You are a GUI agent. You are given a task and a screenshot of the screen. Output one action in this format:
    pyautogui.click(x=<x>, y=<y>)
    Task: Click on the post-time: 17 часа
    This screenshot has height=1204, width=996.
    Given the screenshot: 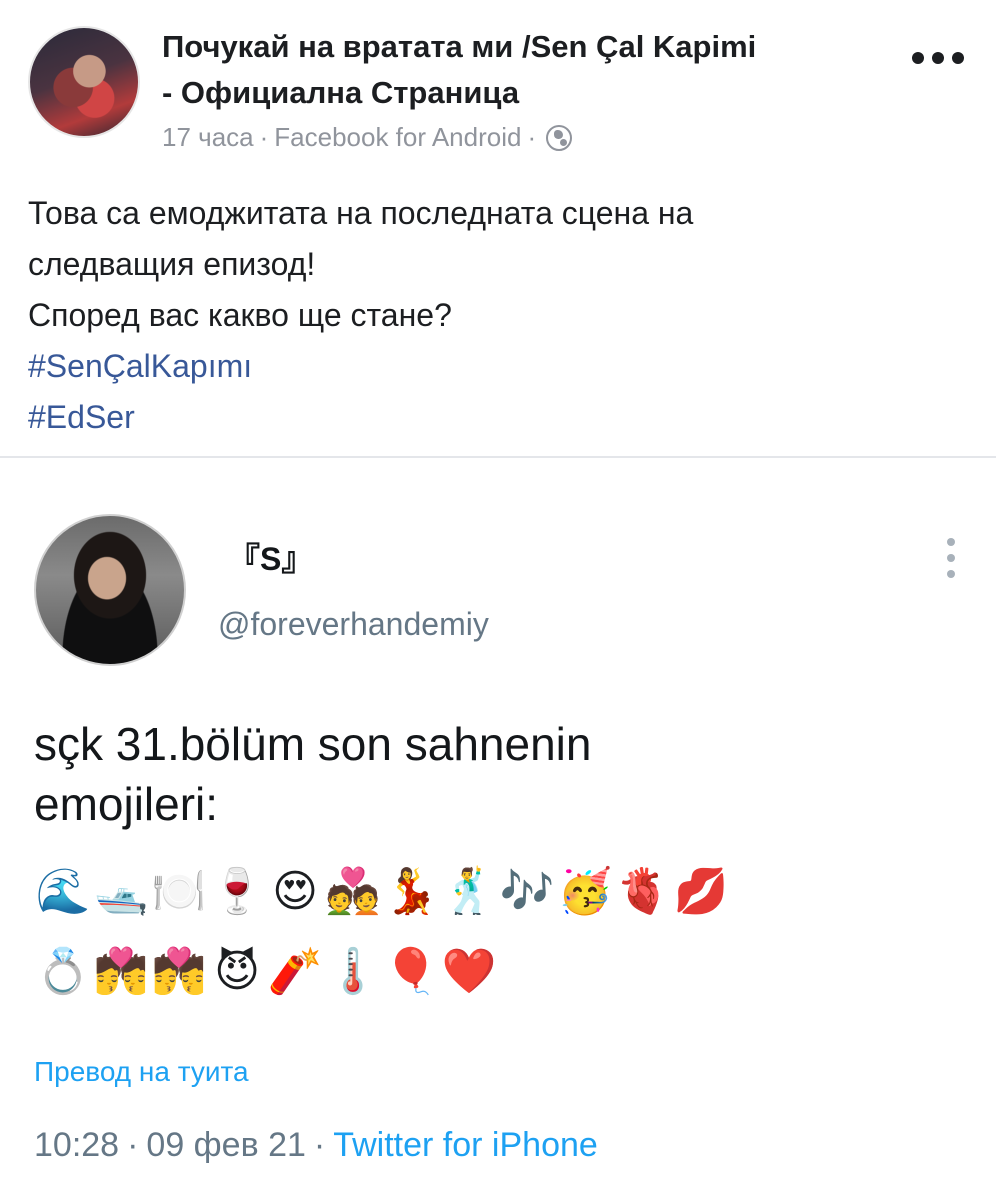 What is the action you would take?
    pyautogui.click(x=208, y=137)
    